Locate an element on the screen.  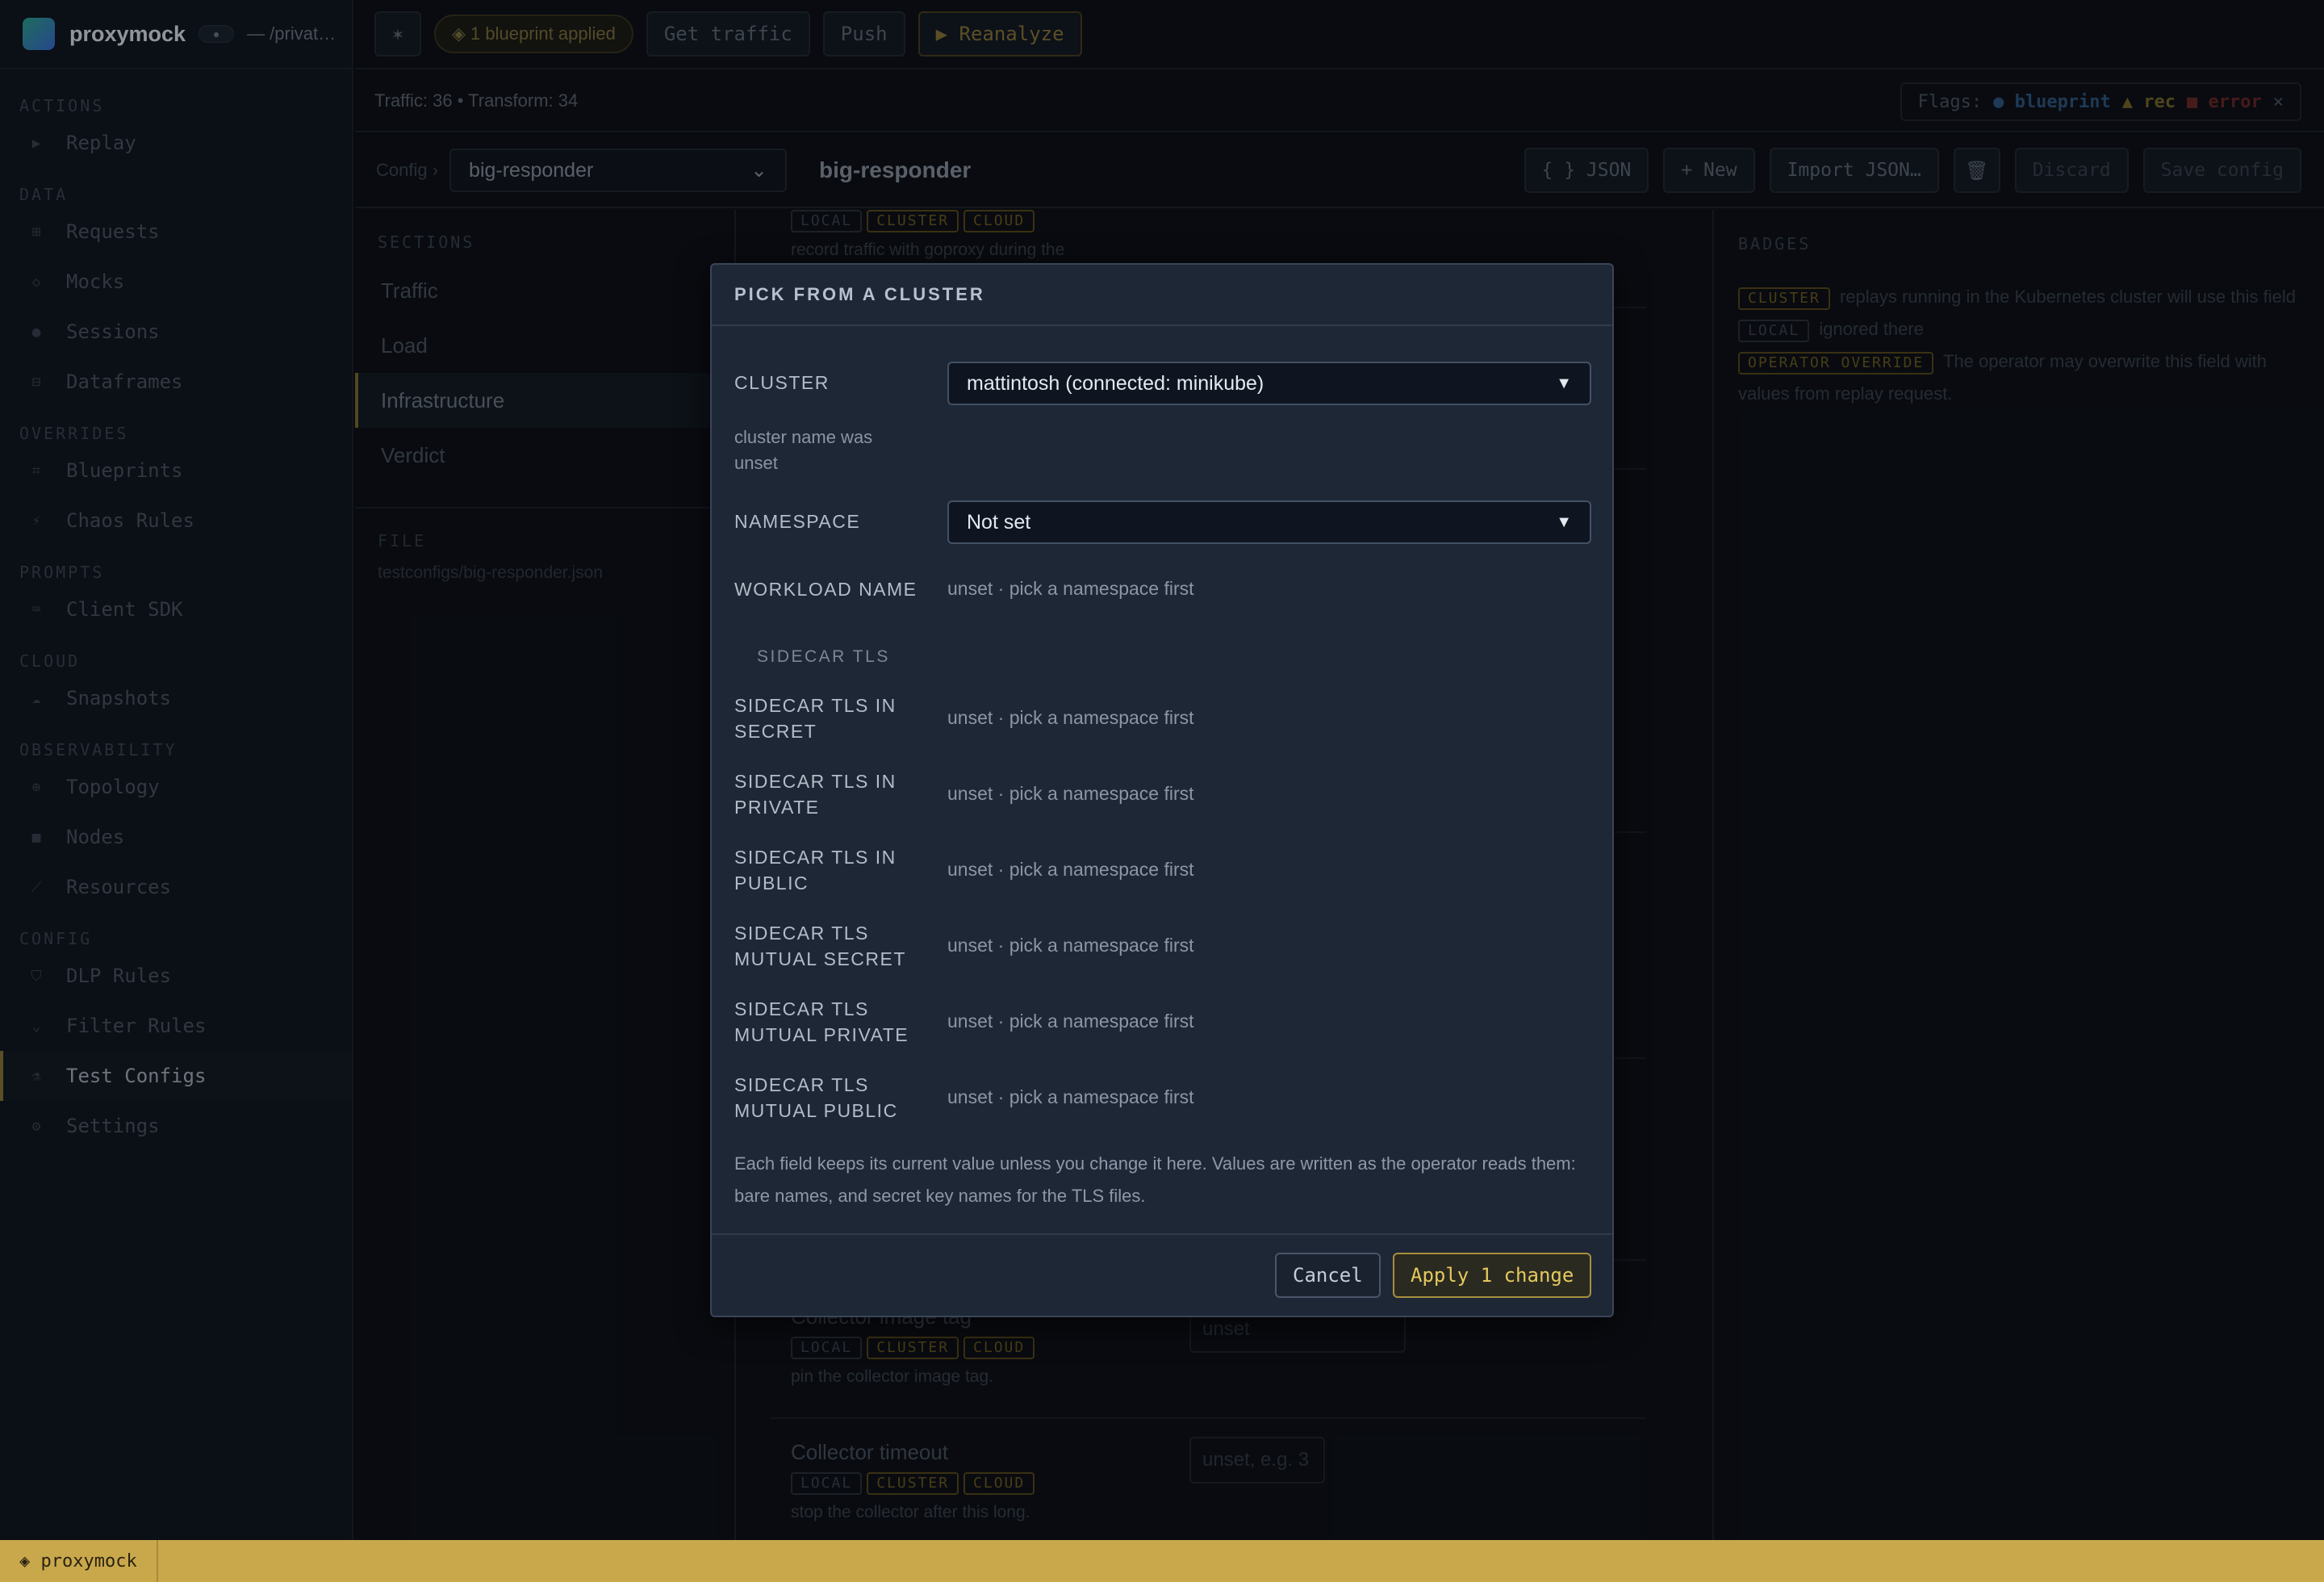
namespace-select: Not set ▼ is located at coordinates (1269, 522).